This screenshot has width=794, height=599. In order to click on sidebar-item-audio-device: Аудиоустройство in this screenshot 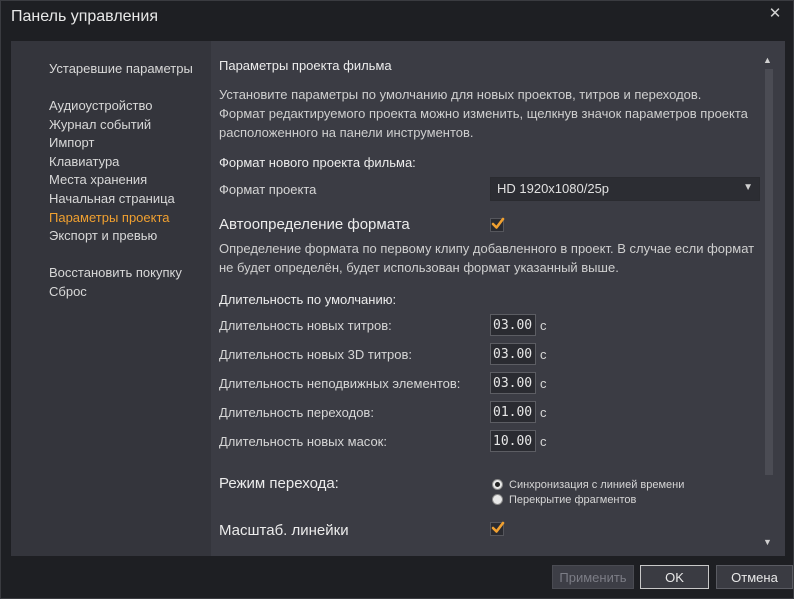, I will do `click(101, 105)`.